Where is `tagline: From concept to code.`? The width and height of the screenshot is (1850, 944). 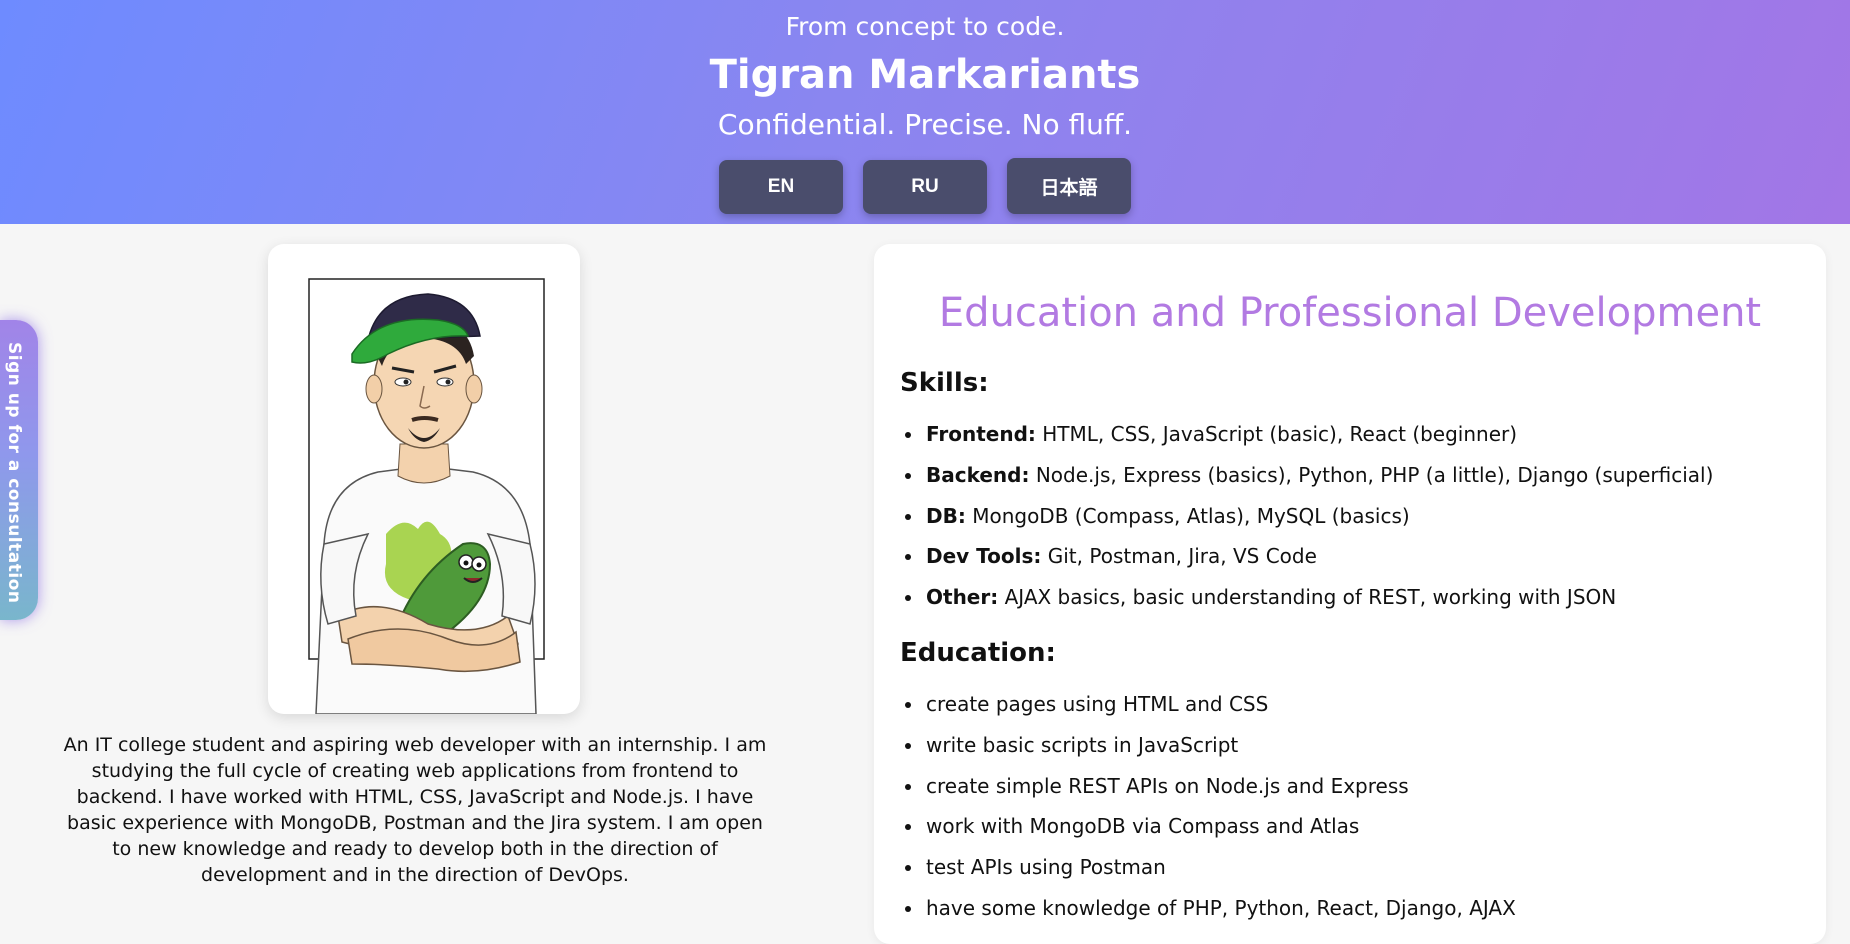
tagline: From concept to code. is located at coordinates (925, 26).